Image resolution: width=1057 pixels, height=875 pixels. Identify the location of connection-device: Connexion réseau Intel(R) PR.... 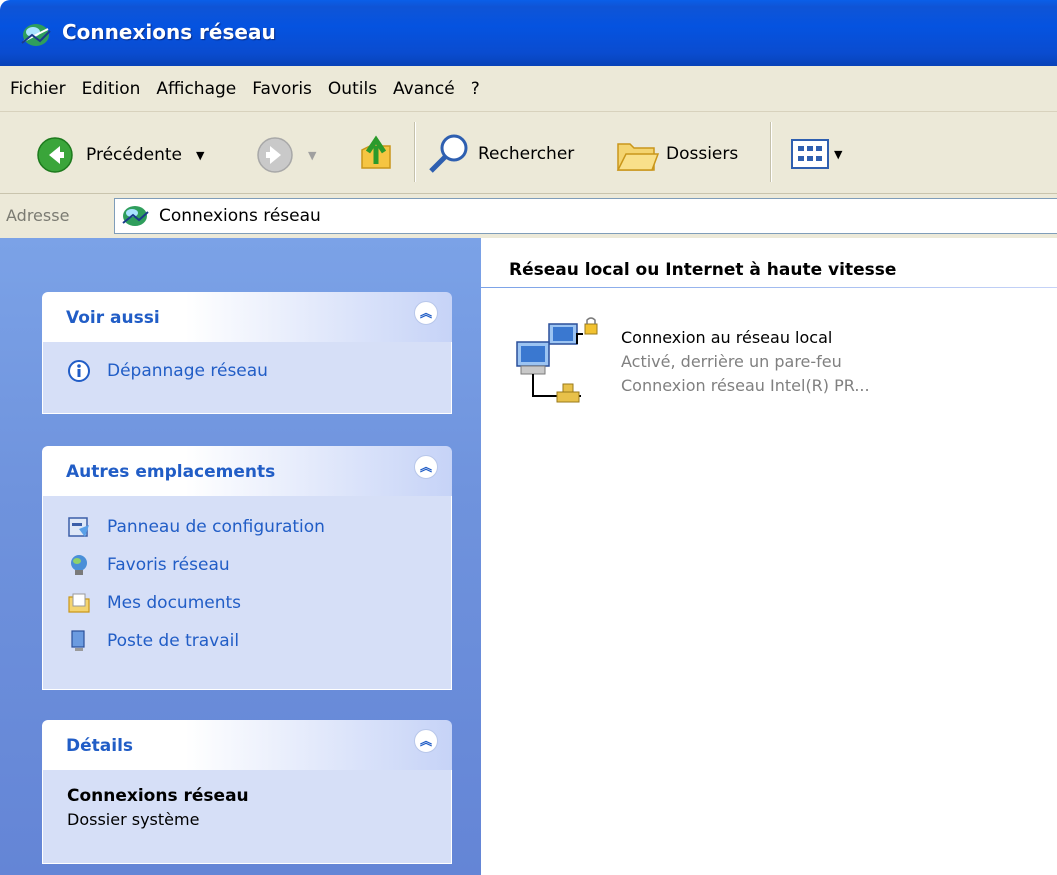
(745, 385).